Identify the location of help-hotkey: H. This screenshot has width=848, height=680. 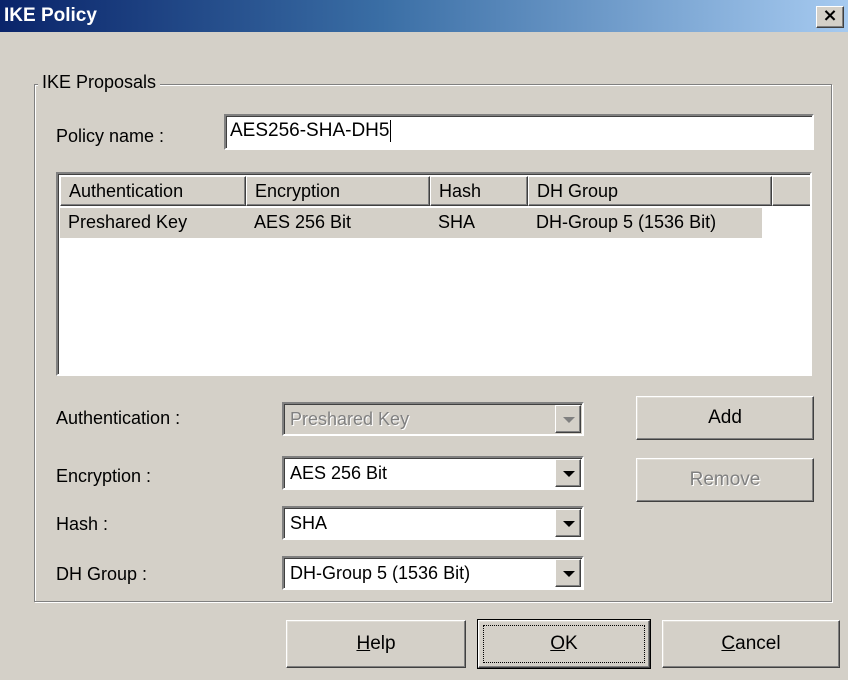
(363, 643).